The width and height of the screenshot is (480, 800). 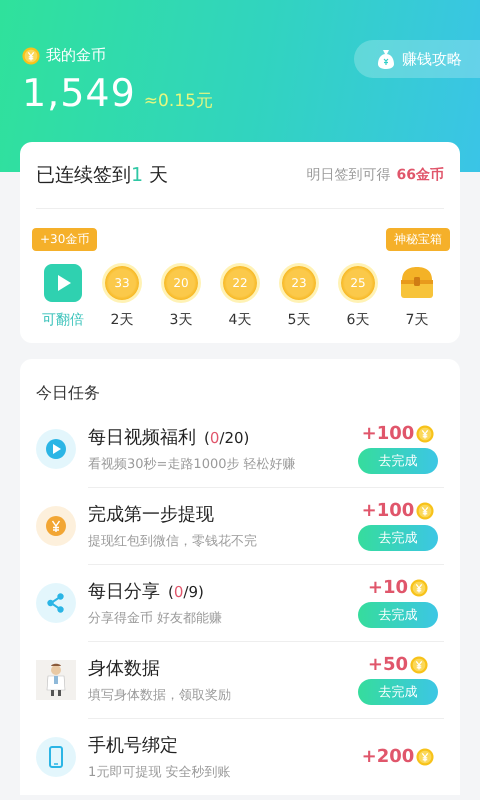 What do you see at coordinates (76, 55) in the screenshot?
I see `coin-label: 我的金币` at bounding box center [76, 55].